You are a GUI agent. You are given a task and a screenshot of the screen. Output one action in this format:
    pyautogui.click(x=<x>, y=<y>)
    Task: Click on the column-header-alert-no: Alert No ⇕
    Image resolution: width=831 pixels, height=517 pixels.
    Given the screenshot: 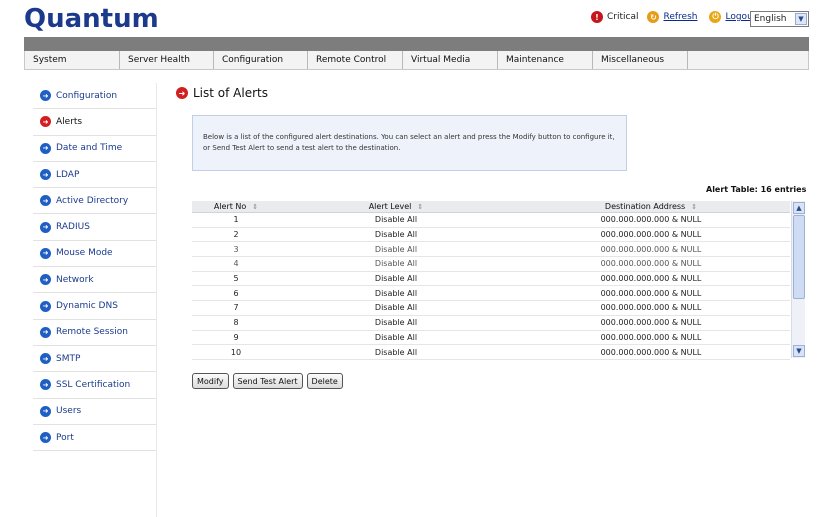 What is the action you would take?
    pyautogui.click(x=236, y=206)
    